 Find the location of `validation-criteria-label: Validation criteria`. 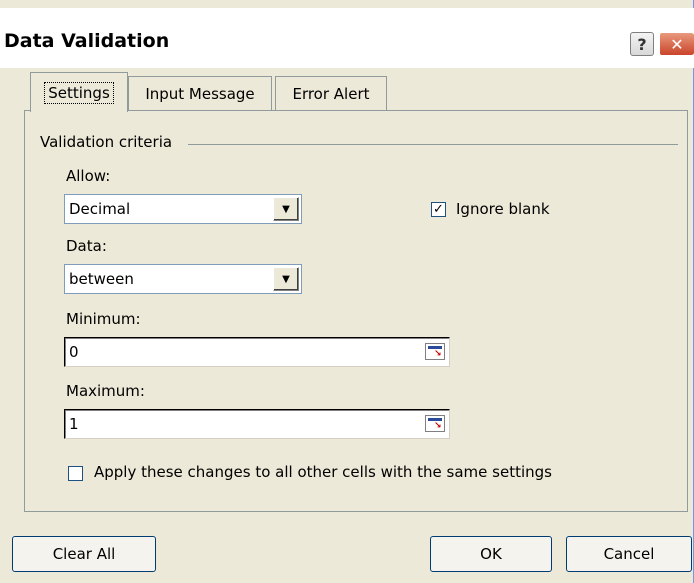

validation-criteria-label: Validation criteria is located at coordinates (106, 142).